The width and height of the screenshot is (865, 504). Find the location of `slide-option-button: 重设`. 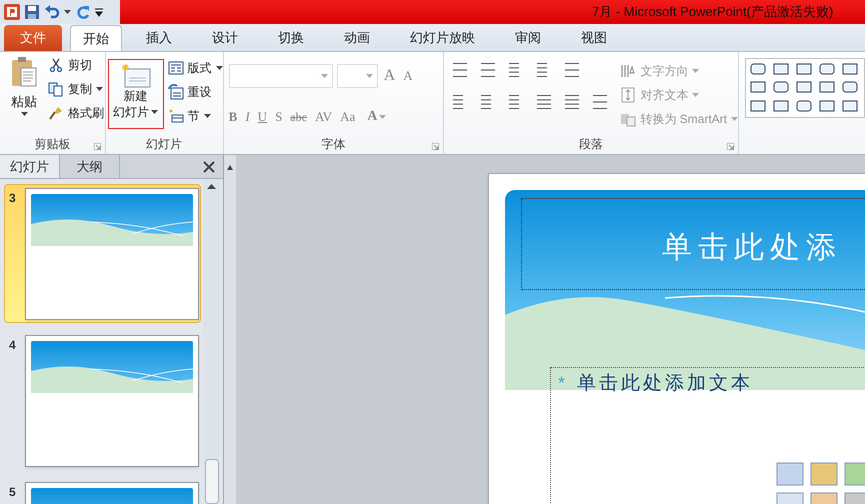

slide-option-button: 重设 is located at coordinates (195, 92).